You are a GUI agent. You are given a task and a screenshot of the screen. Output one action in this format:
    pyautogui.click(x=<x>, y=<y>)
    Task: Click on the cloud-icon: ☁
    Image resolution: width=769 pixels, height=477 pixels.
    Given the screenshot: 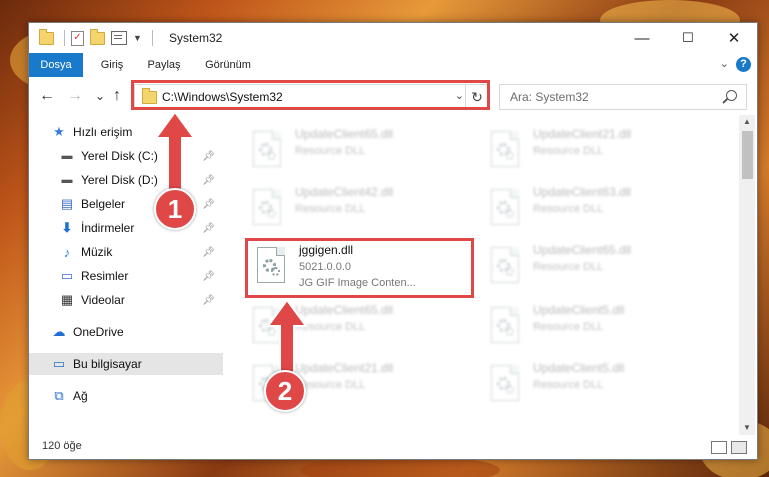 What is the action you would take?
    pyautogui.click(x=59, y=331)
    